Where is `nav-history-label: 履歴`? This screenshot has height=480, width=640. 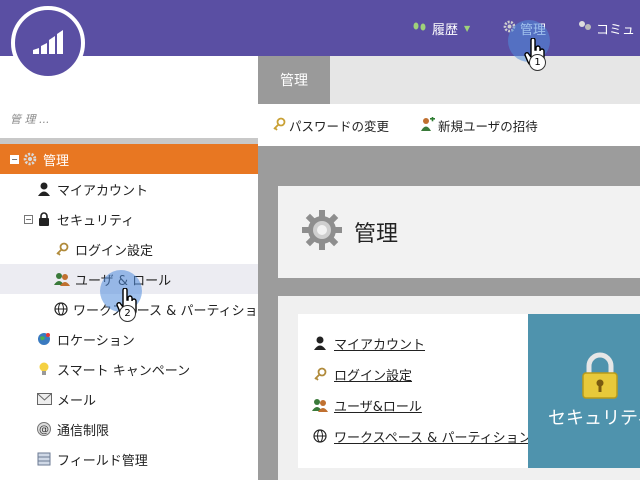 nav-history-label: 履歴 is located at coordinates (445, 30).